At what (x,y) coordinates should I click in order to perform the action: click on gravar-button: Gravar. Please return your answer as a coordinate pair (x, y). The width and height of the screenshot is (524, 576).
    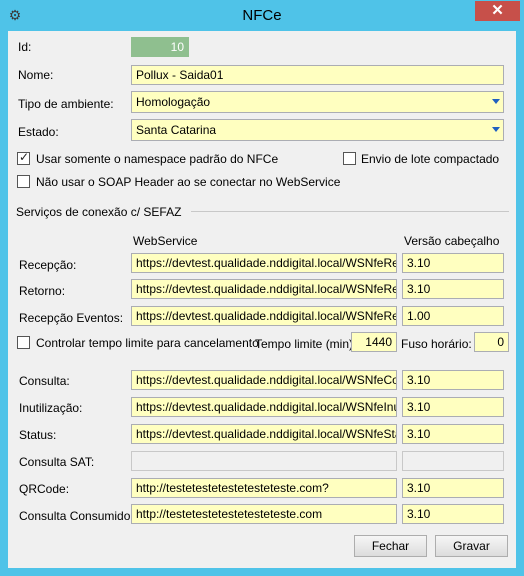
    Looking at the image, I should click on (471, 546).